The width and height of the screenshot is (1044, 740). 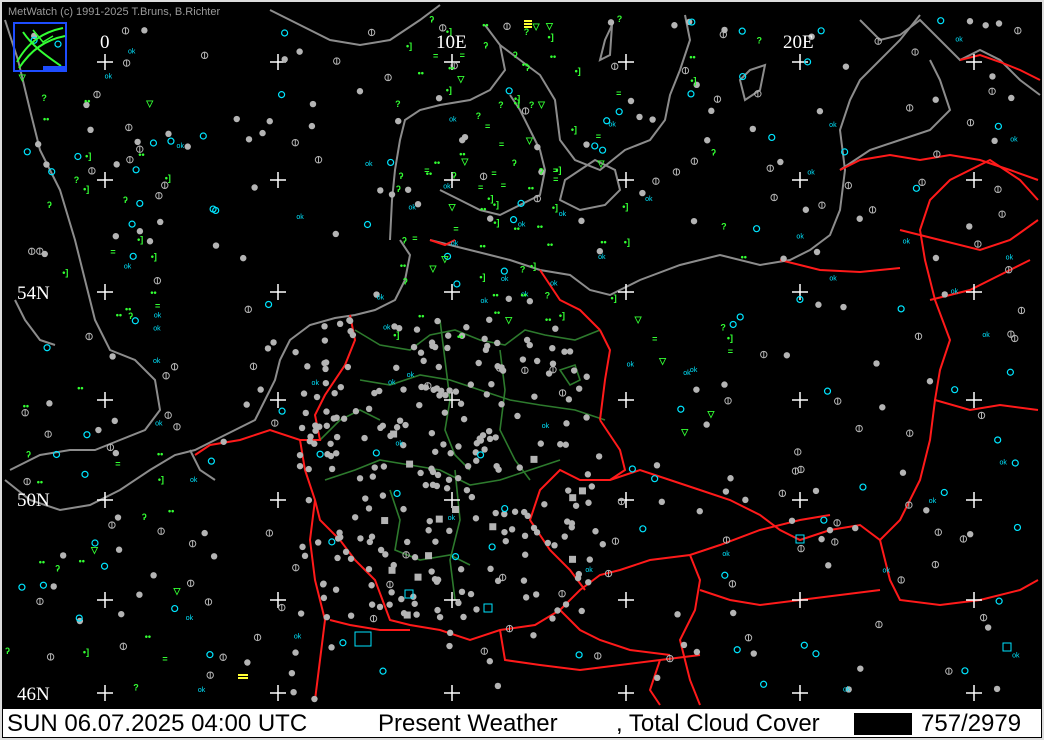 I want to click on present-weather-symbol: =, so click(x=503, y=186).